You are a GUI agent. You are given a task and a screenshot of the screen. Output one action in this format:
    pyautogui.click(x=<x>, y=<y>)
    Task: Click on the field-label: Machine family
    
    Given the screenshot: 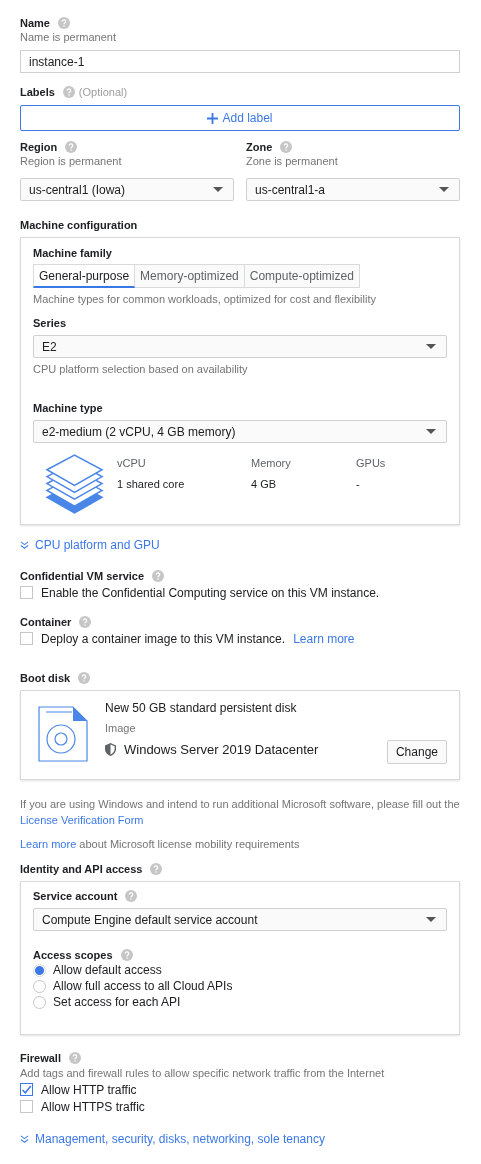 What is the action you would take?
    pyautogui.click(x=72, y=253)
    